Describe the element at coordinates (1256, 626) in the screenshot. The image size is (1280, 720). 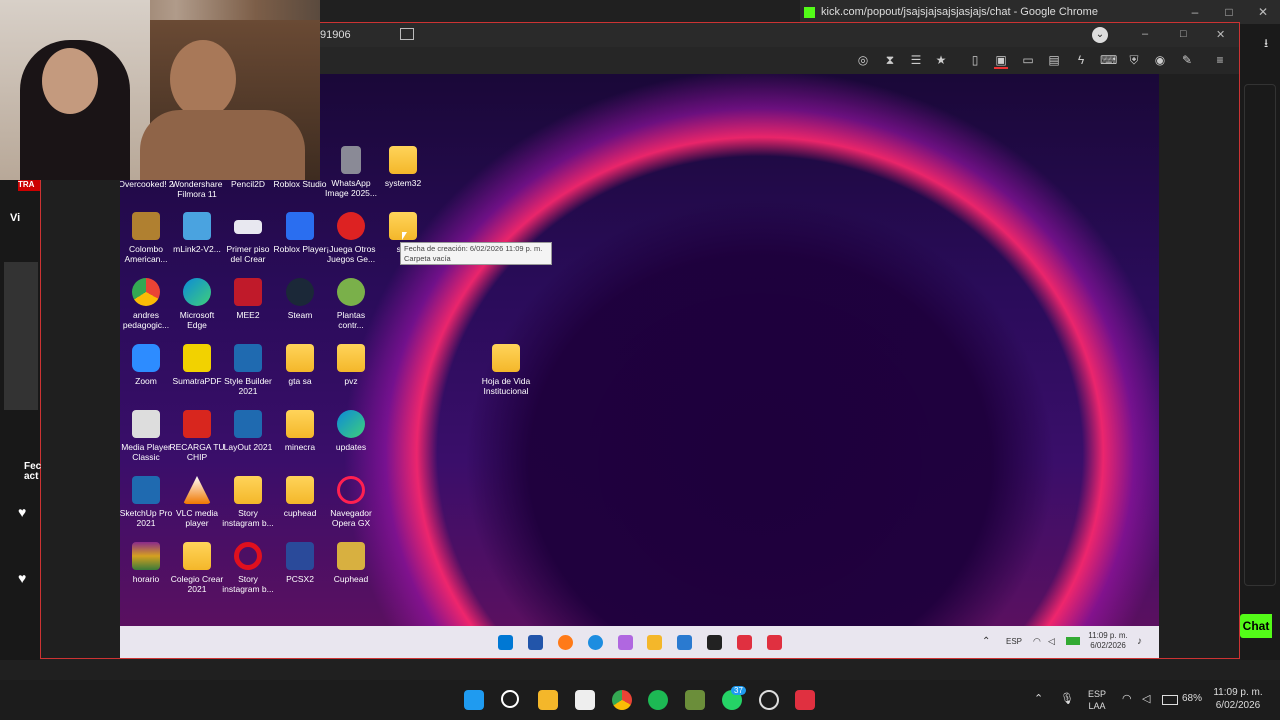
I see `chat-button: Chat` at that location.